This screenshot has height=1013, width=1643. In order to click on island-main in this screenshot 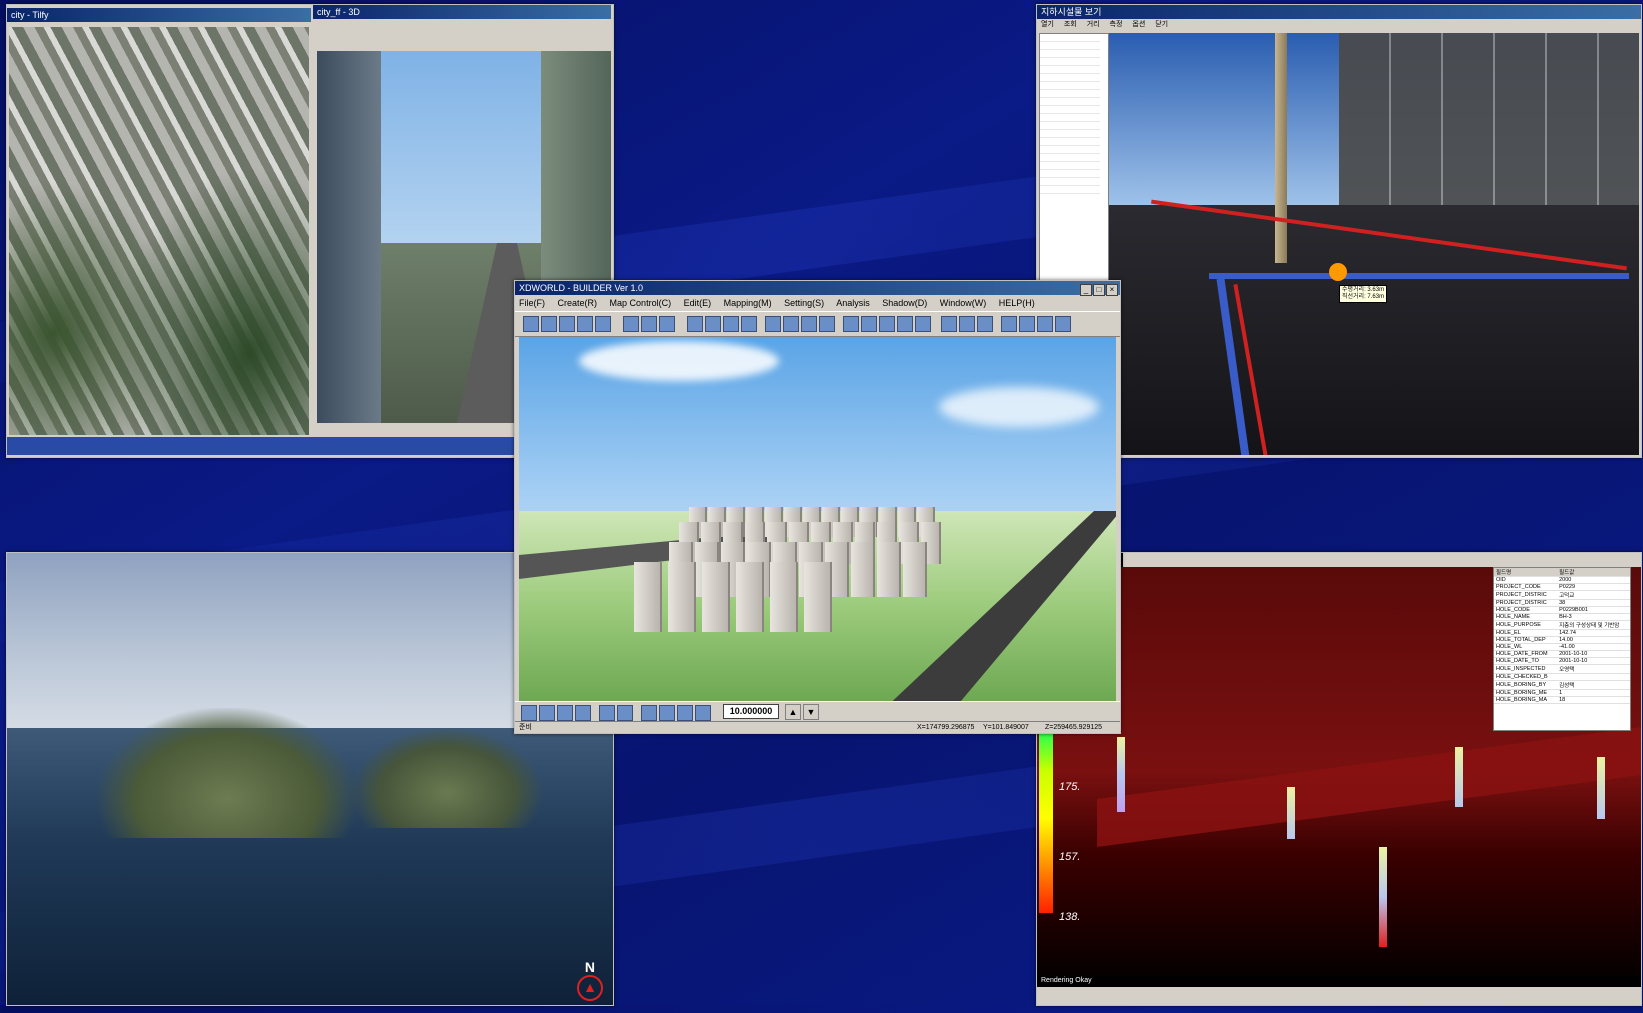, I will do `click(227, 773)`.